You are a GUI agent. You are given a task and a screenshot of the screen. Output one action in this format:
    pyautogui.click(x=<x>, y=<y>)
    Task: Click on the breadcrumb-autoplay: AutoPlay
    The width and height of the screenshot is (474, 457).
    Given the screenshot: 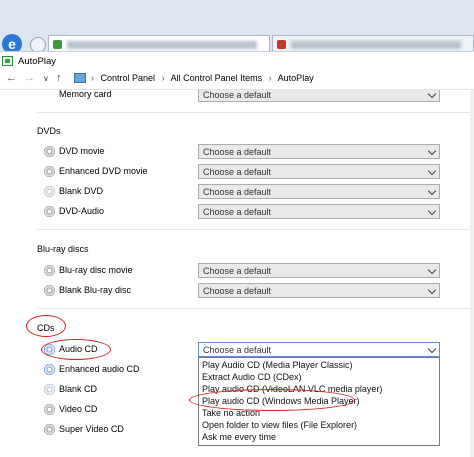 What is the action you would take?
    pyautogui.click(x=296, y=78)
    